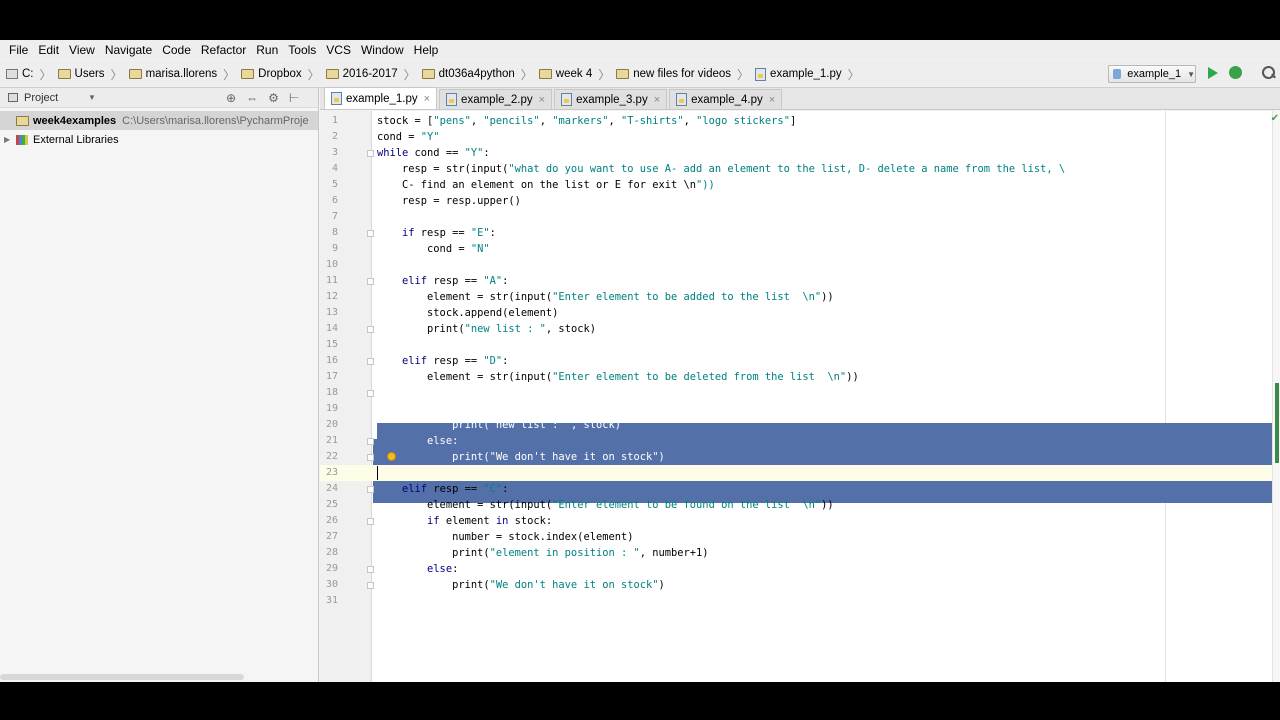  I want to click on code-line: 26 if element in stock:, so click(800, 521).